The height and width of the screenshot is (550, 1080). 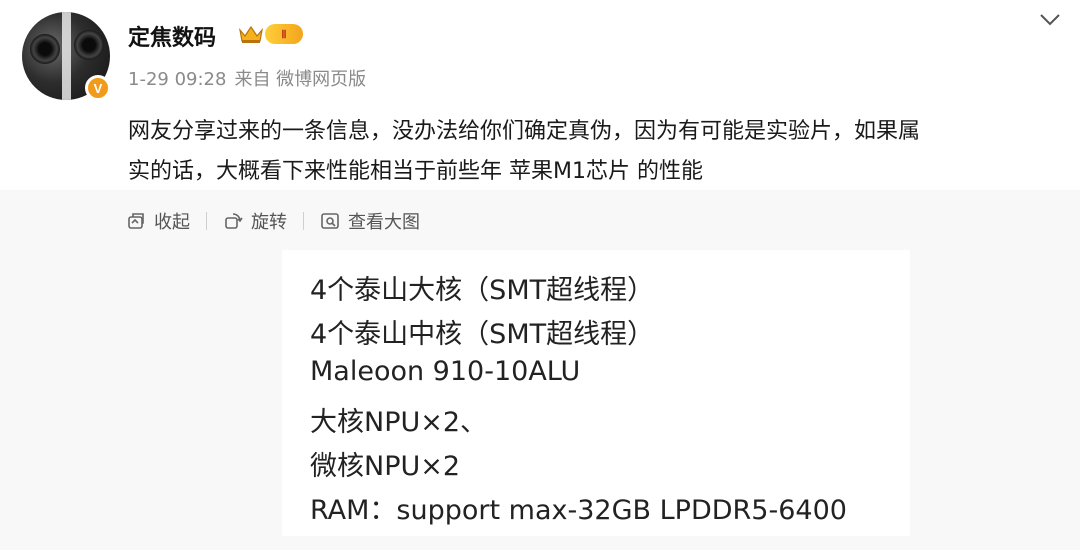 I want to click on rotate-icon, so click(x=234, y=221).